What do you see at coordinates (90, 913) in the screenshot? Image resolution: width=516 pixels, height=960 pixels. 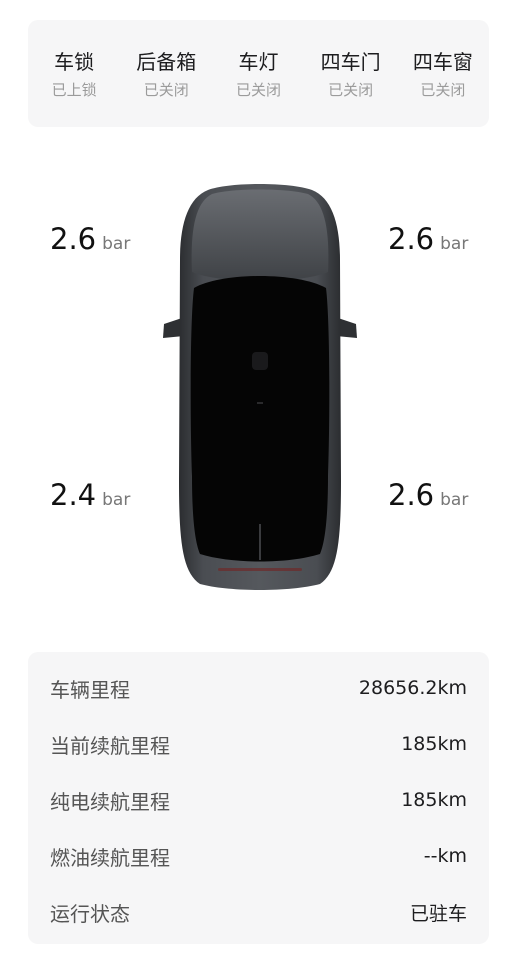 I see `stat-label: 运行状态` at bounding box center [90, 913].